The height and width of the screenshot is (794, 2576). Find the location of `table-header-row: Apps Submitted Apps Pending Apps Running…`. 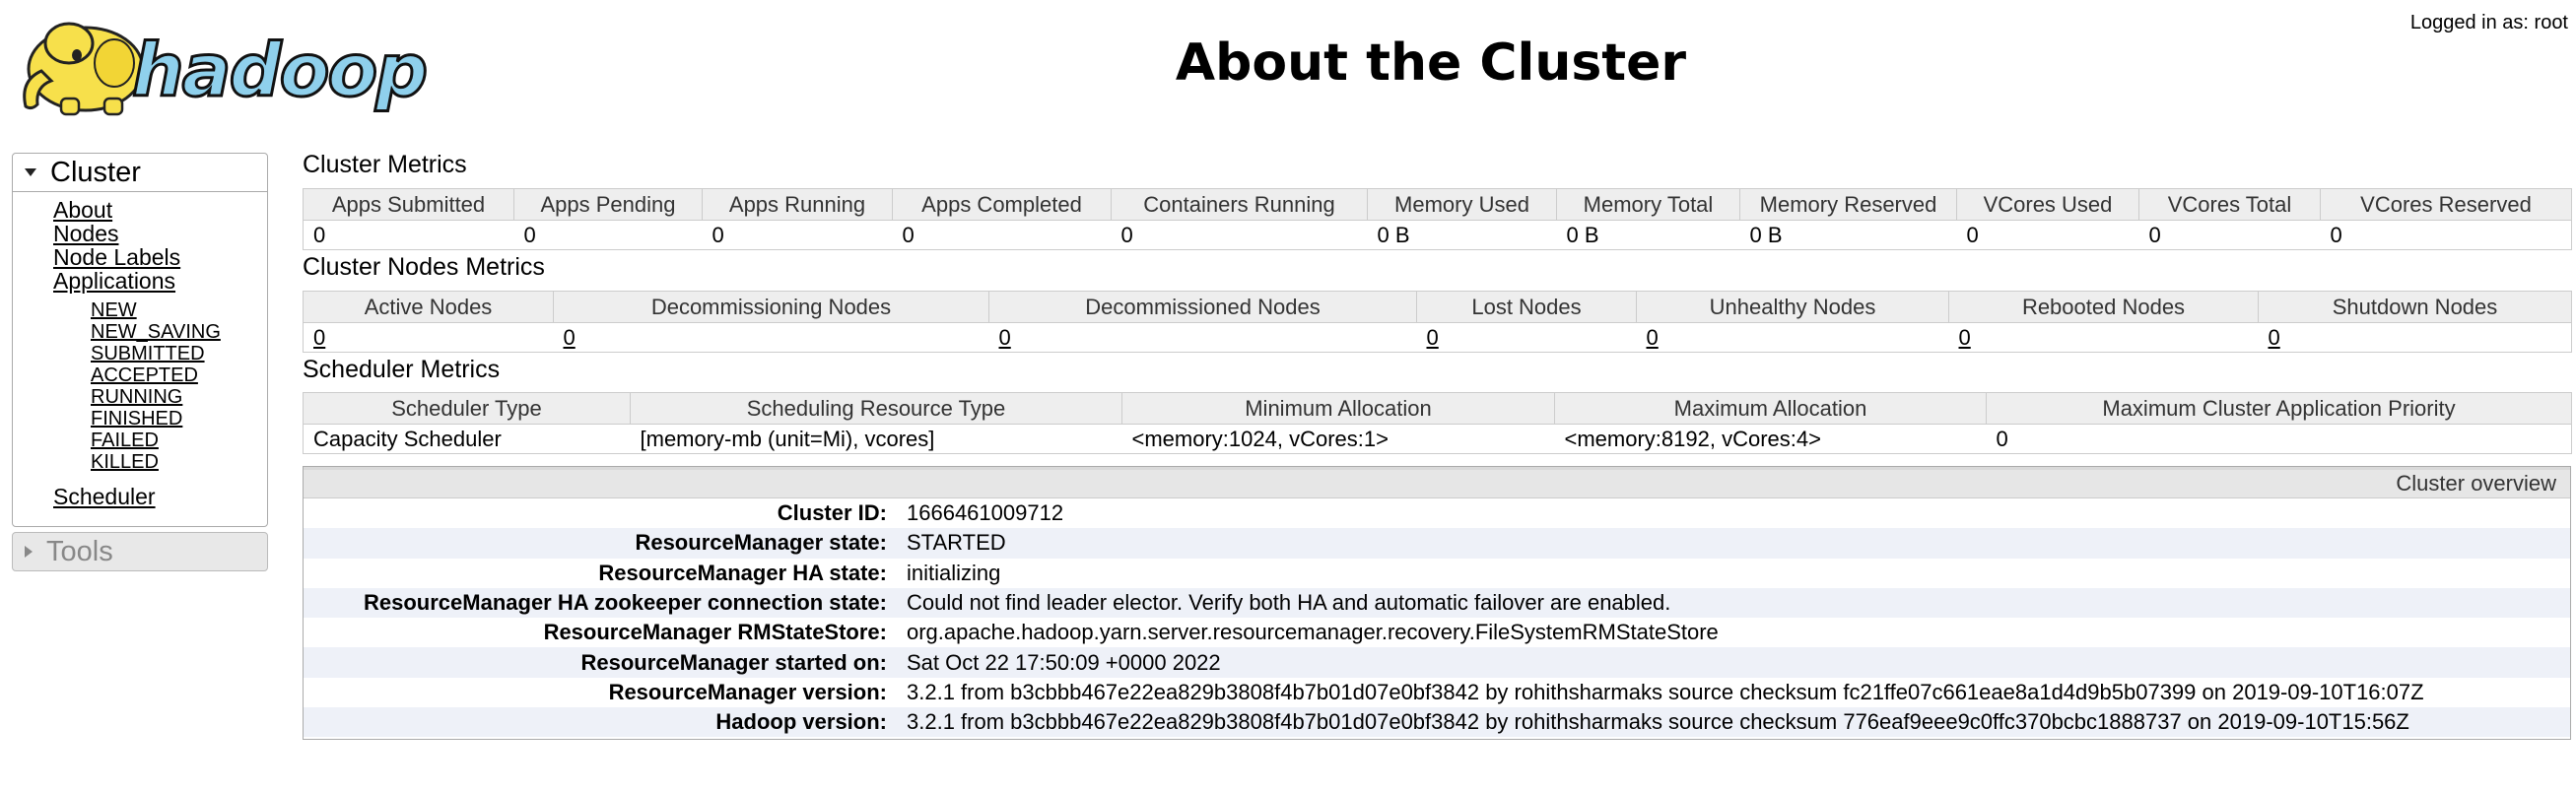

table-header-row: Apps Submitted Apps Pending Apps Running… is located at coordinates (1437, 204).